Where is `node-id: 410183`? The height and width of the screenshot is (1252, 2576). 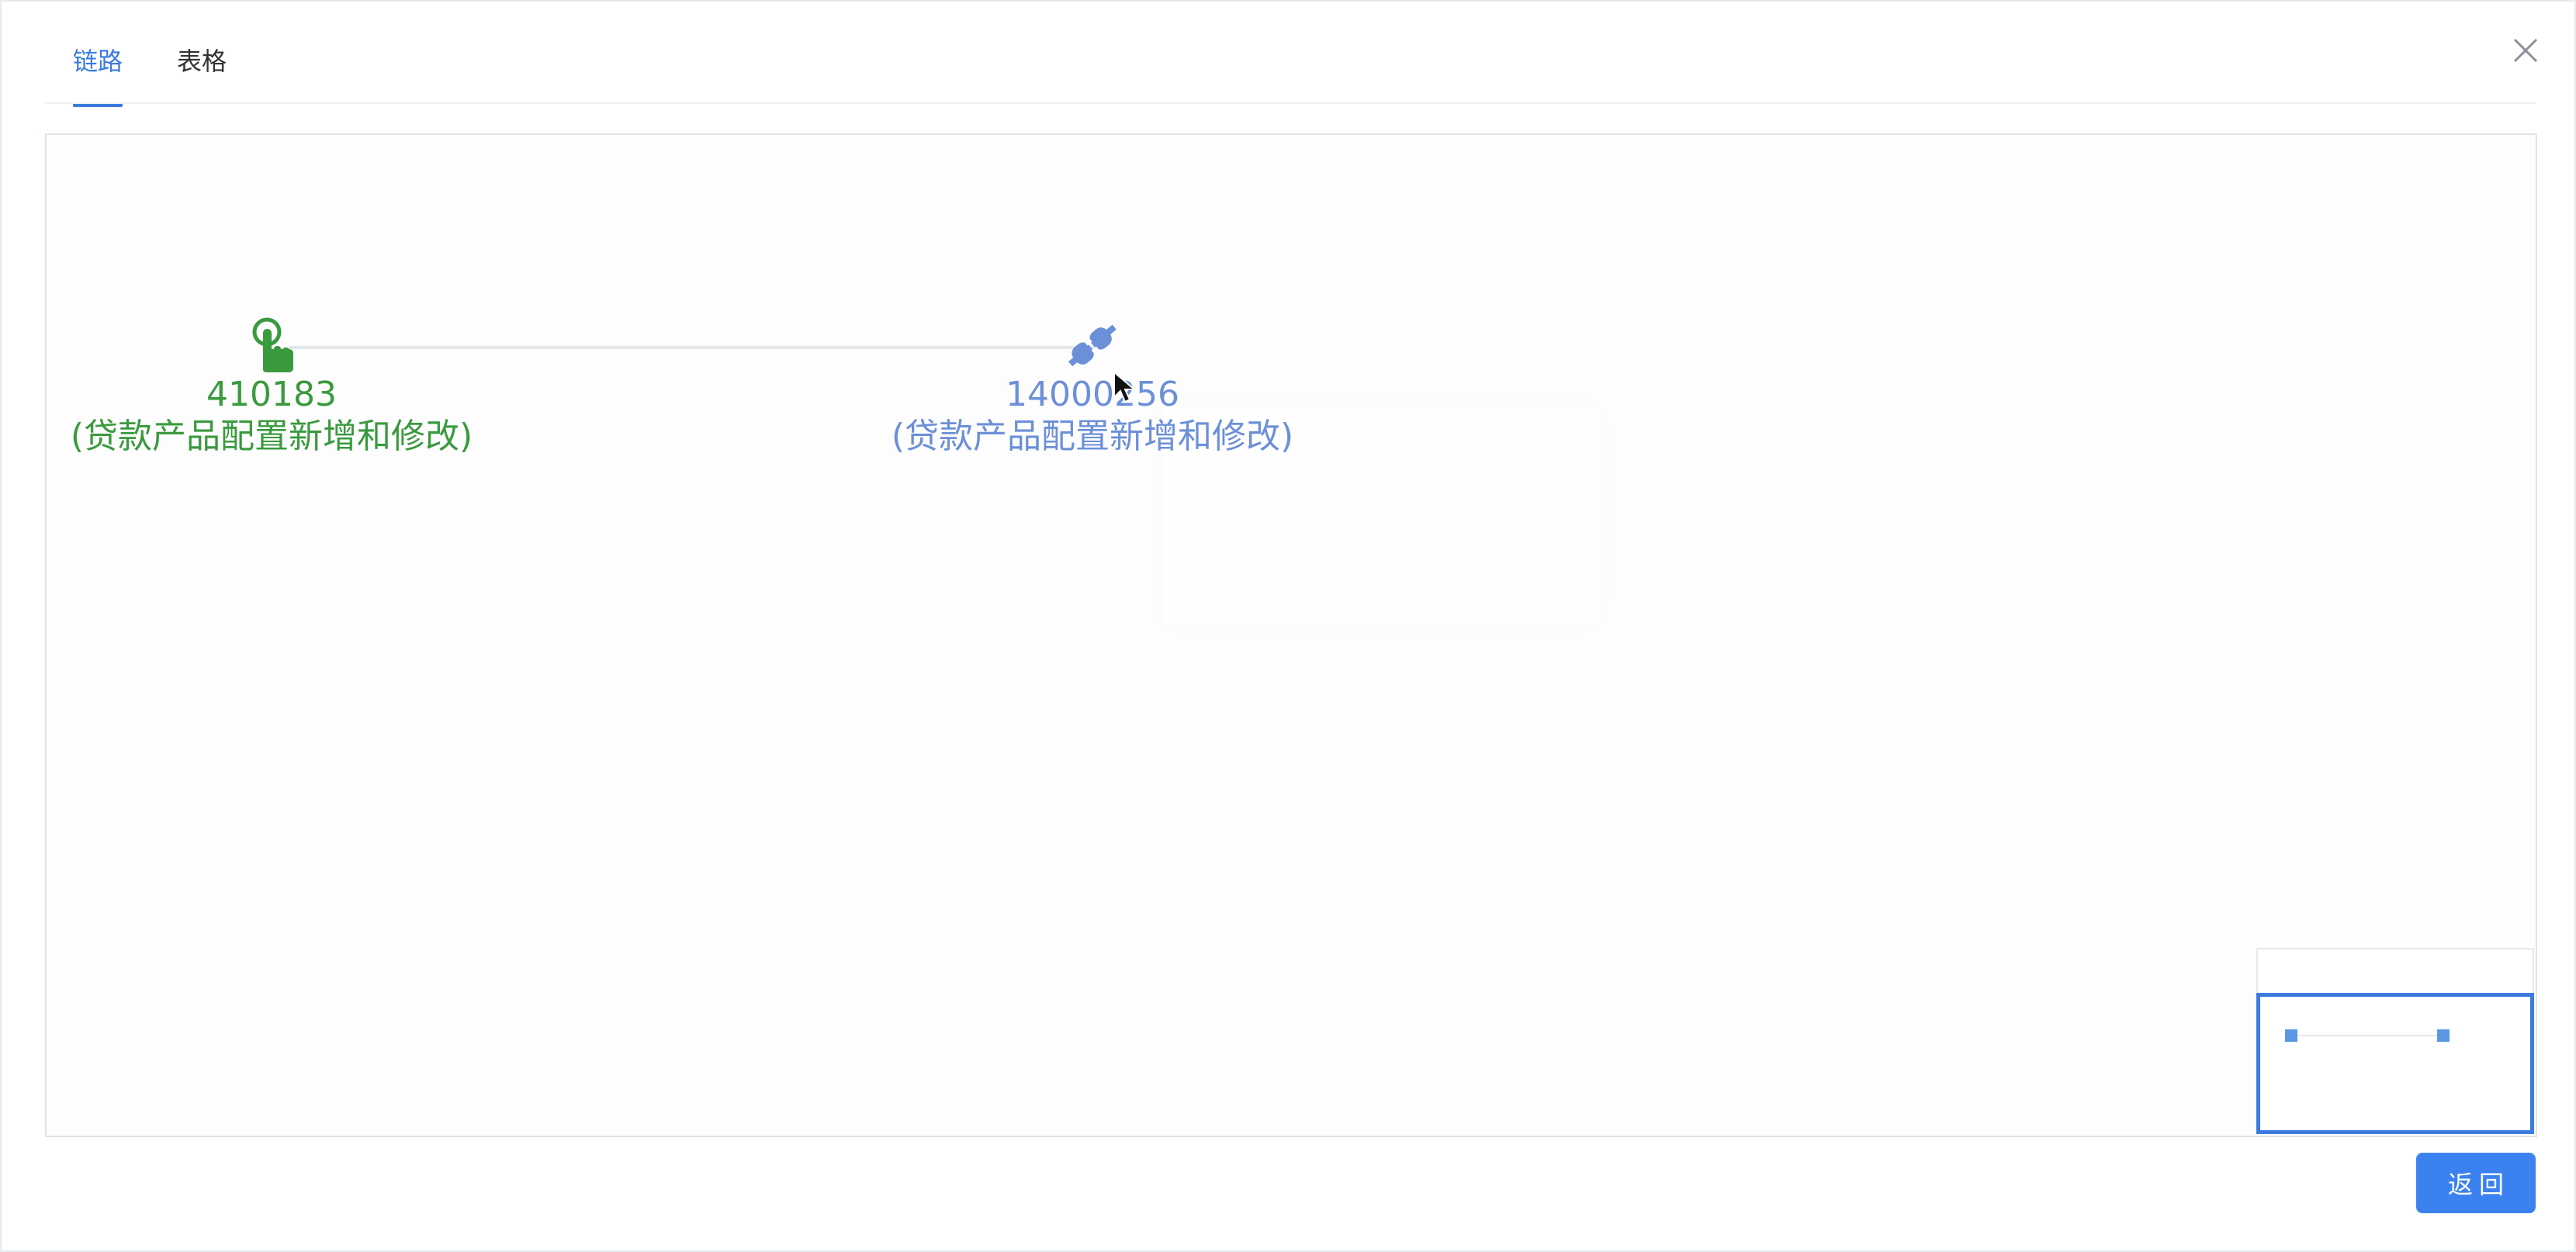
node-id: 410183 is located at coordinates (271, 394).